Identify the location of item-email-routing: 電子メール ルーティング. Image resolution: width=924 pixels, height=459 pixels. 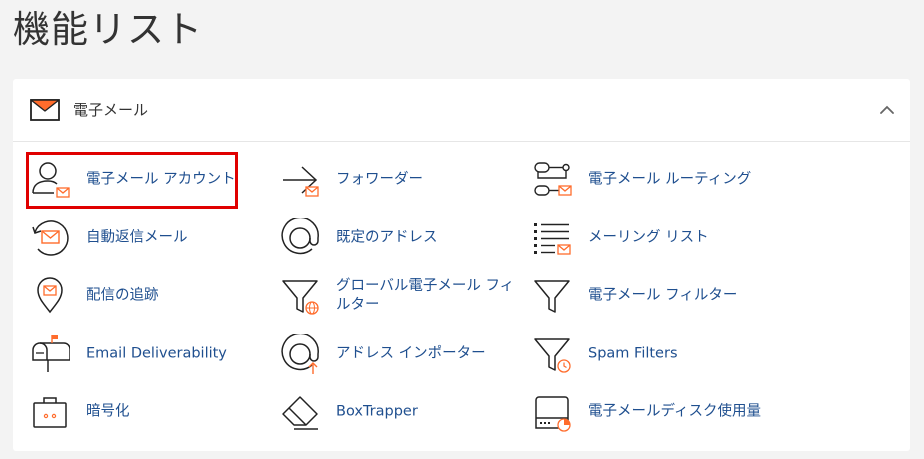
(662, 180).